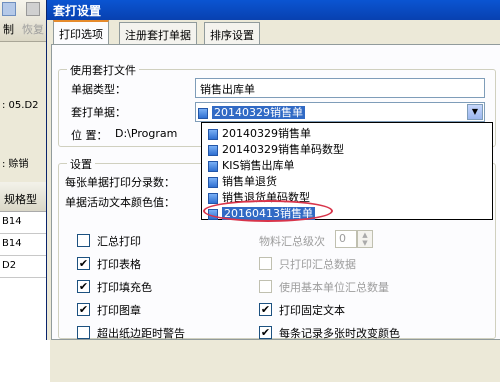  I want to click on highlight-annotation-circle, so click(268, 211).